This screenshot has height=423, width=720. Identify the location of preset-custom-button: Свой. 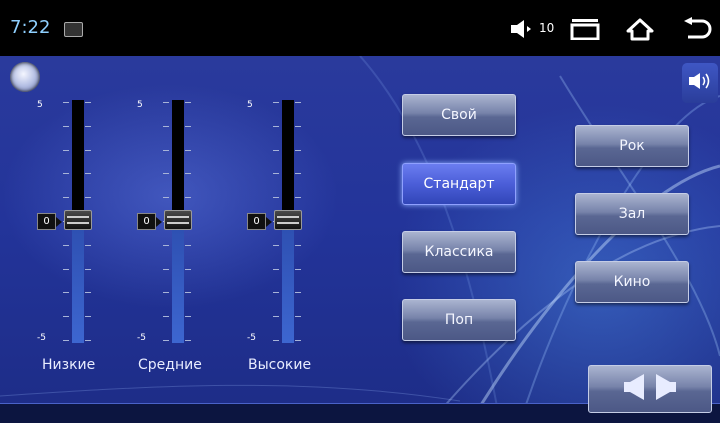
(459, 115).